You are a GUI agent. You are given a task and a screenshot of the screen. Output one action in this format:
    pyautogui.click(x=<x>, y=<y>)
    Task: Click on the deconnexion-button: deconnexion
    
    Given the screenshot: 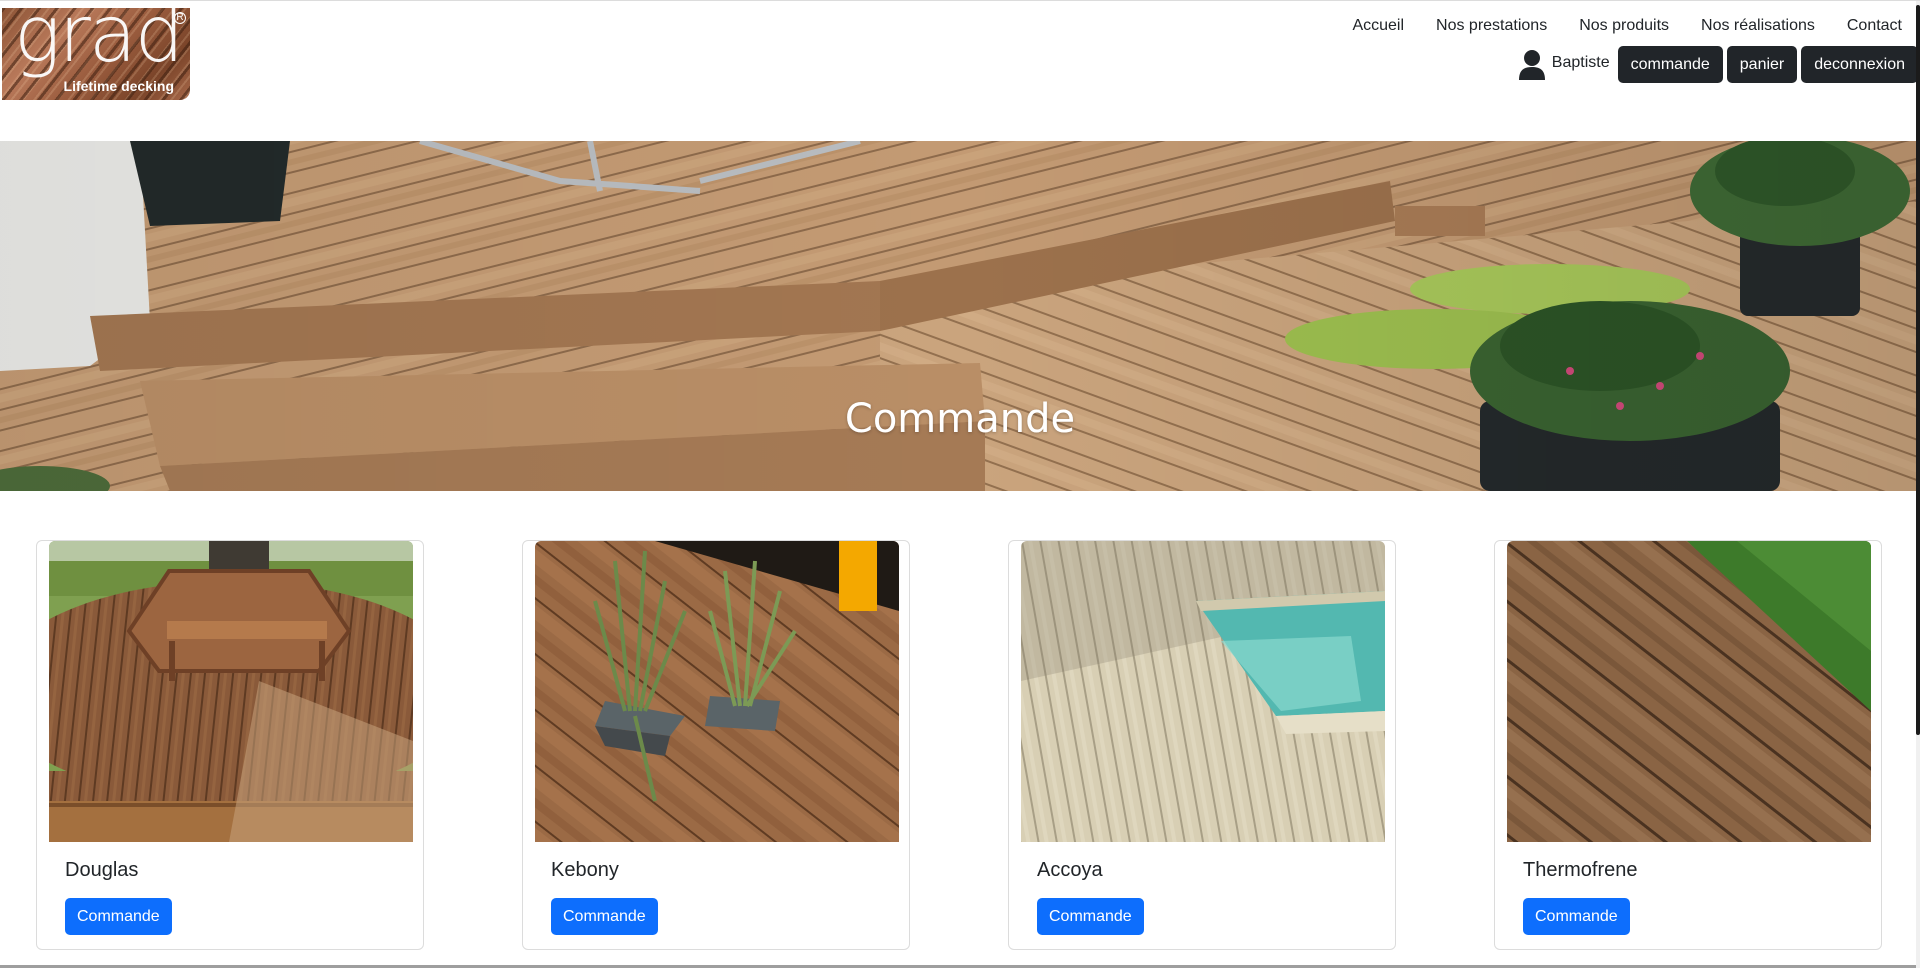 What is the action you would take?
    pyautogui.click(x=1859, y=64)
    